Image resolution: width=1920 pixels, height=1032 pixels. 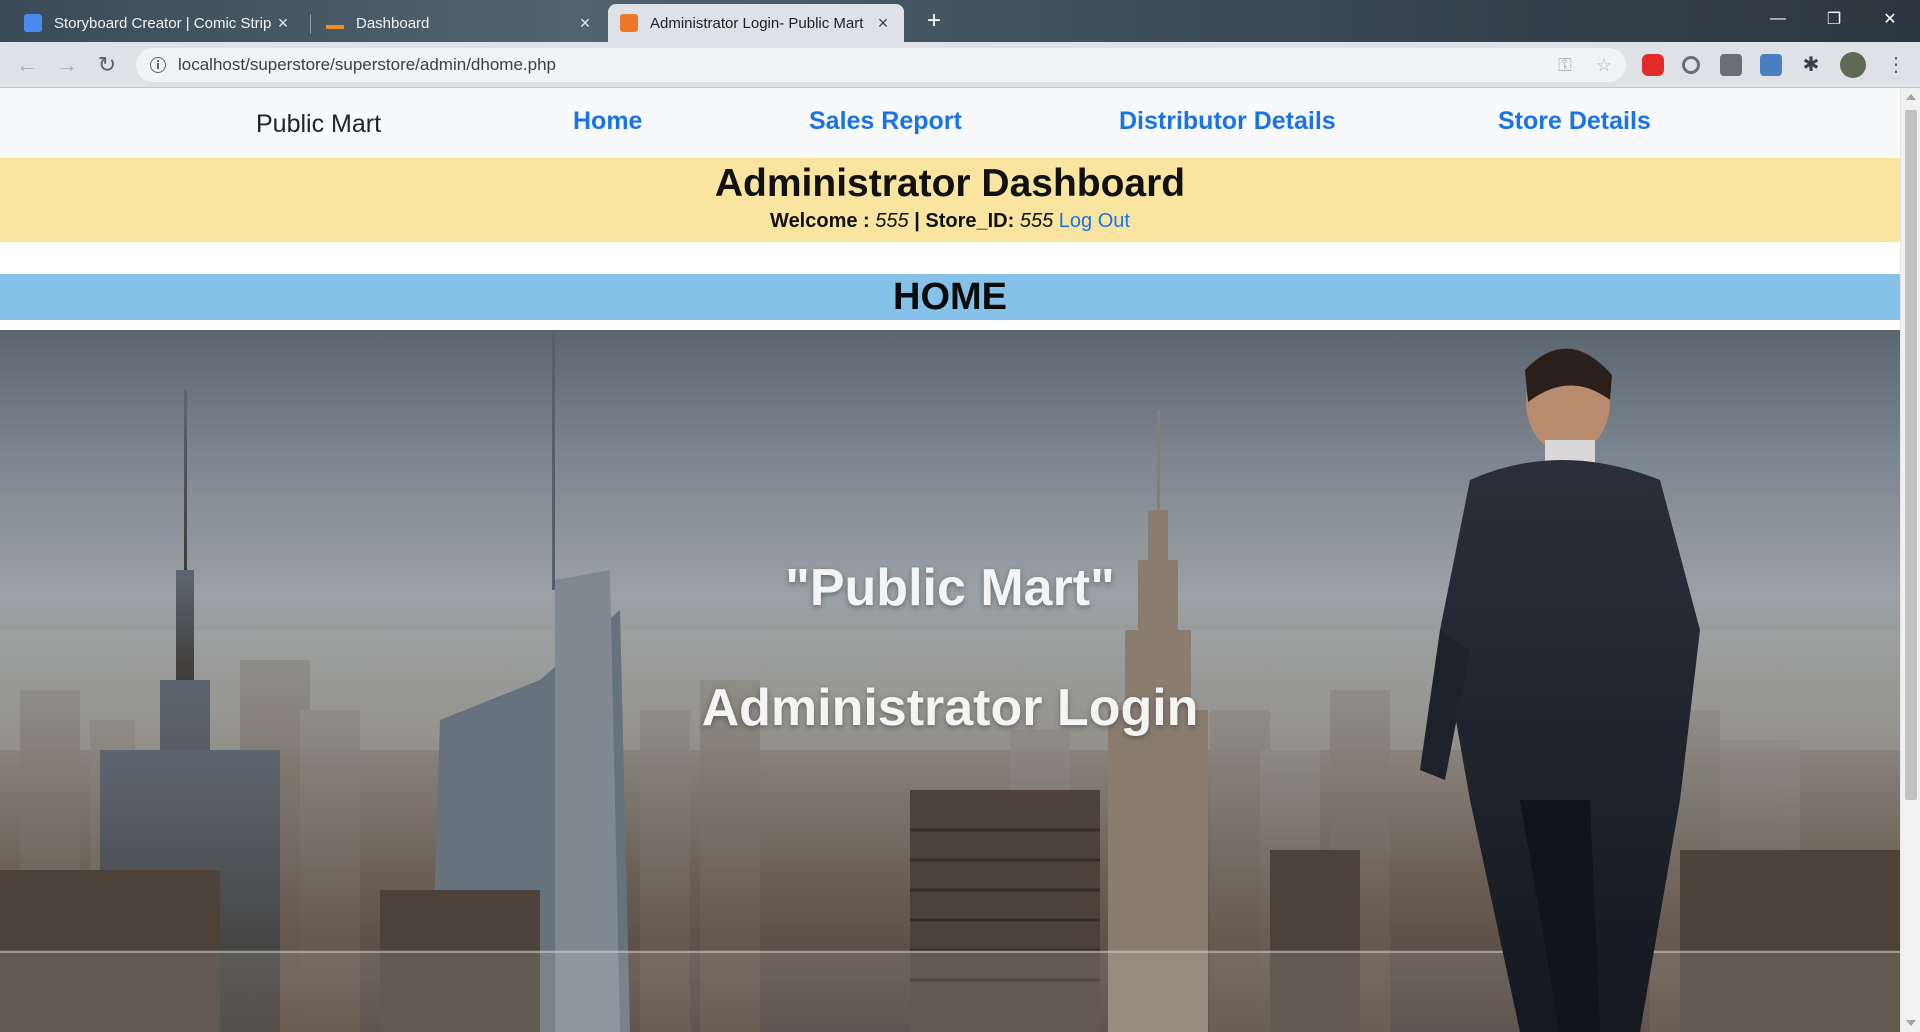 I want to click on download-extension-icon, so click(x=1771, y=65).